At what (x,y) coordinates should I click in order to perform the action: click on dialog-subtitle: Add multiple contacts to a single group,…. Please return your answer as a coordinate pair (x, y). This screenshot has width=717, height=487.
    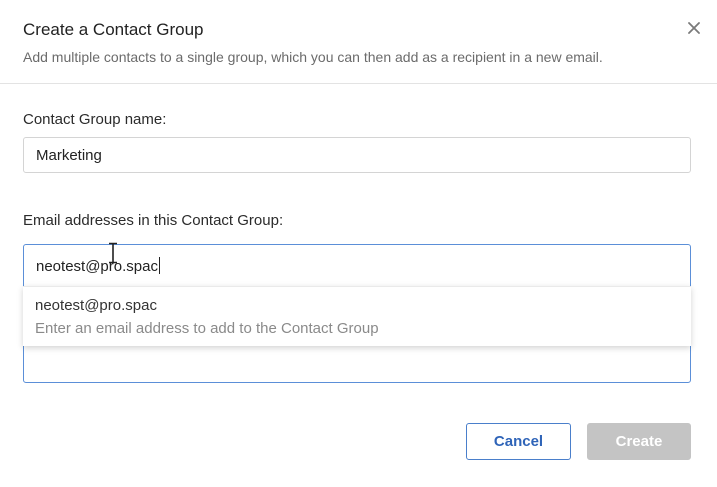
    Looking at the image, I should click on (313, 57).